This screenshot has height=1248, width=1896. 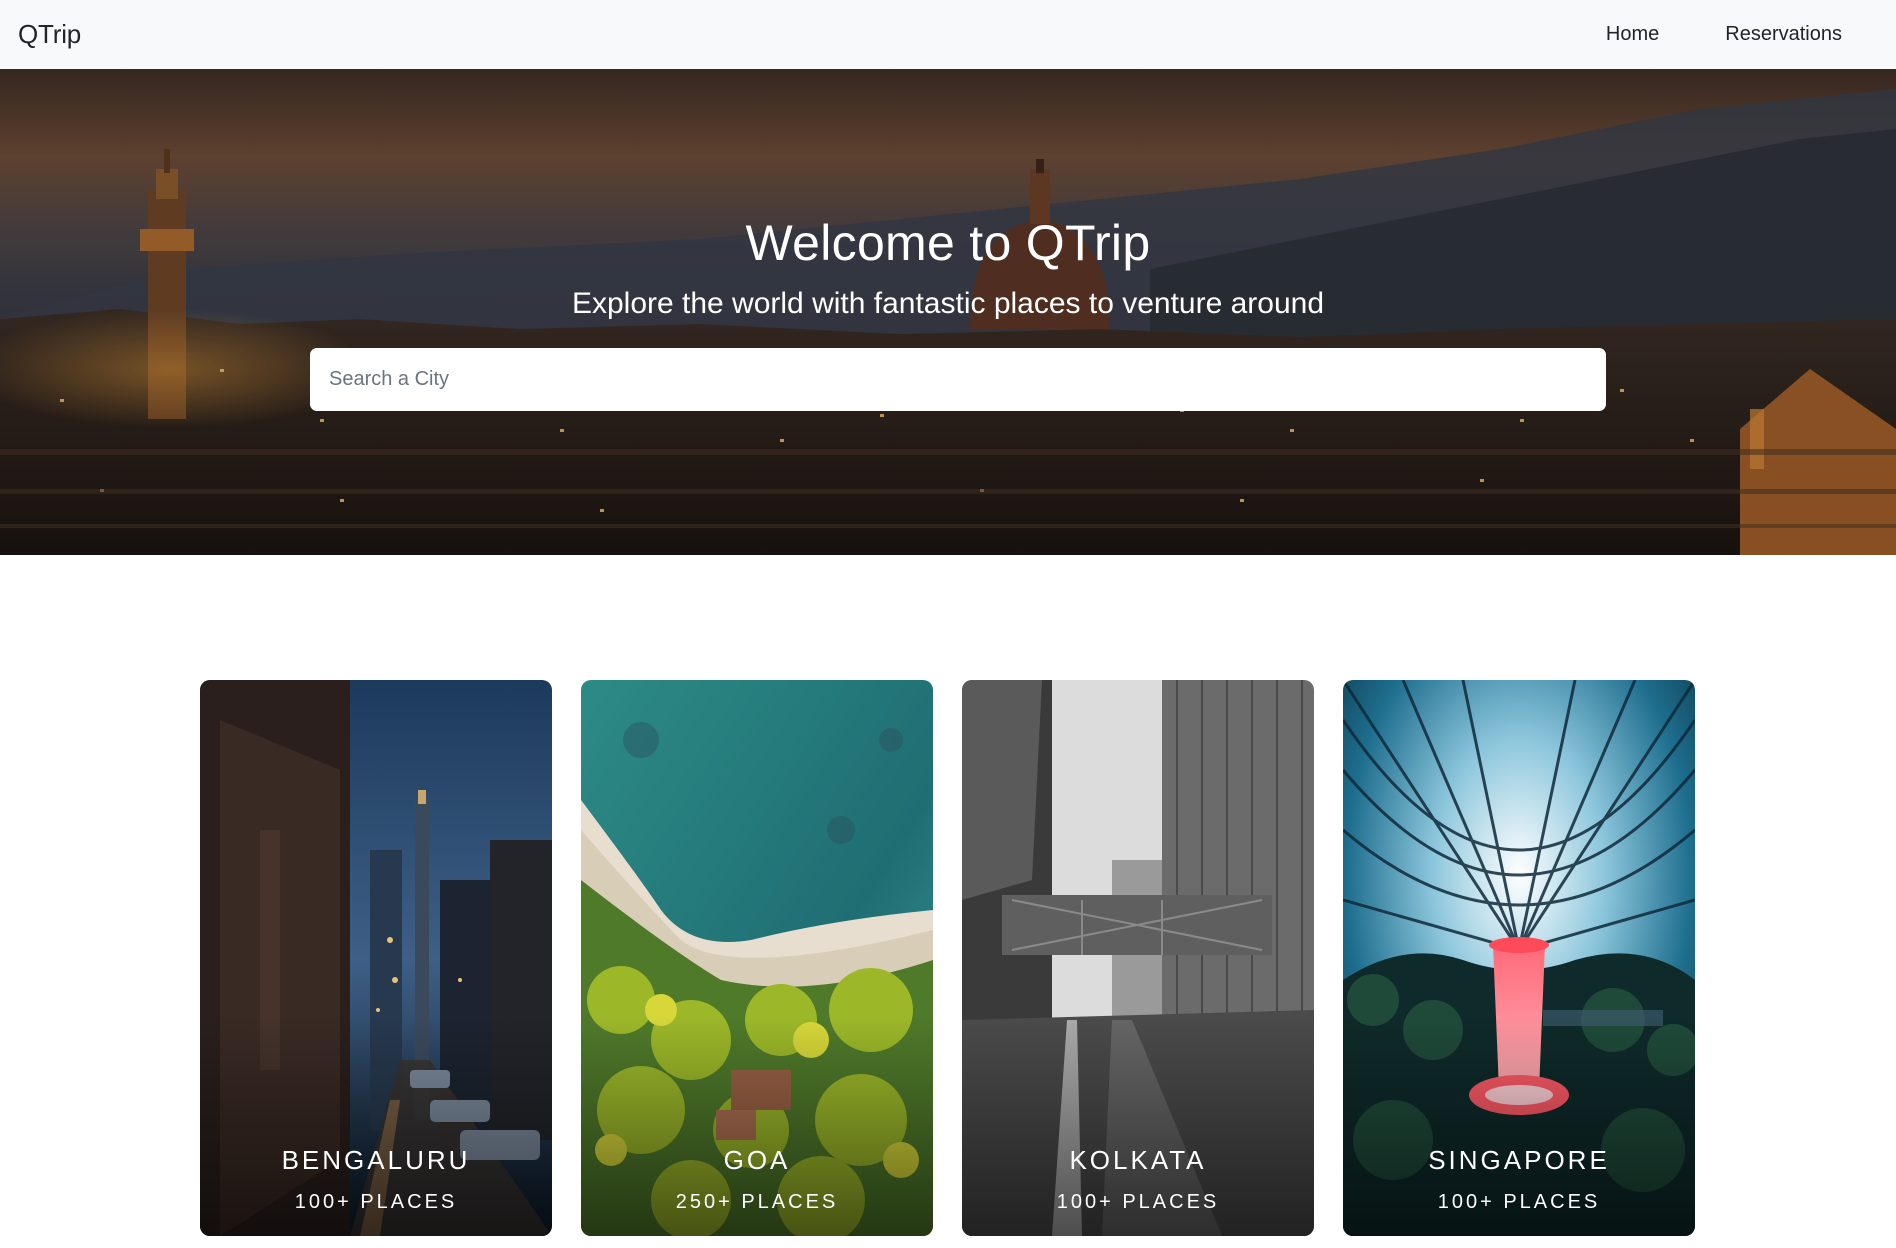 What do you see at coordinates (1519, 958) in the screenshot?
I see `city-card-singapore: SINGAPORE 100+ PLACES` at bounding box center [1519, 958].